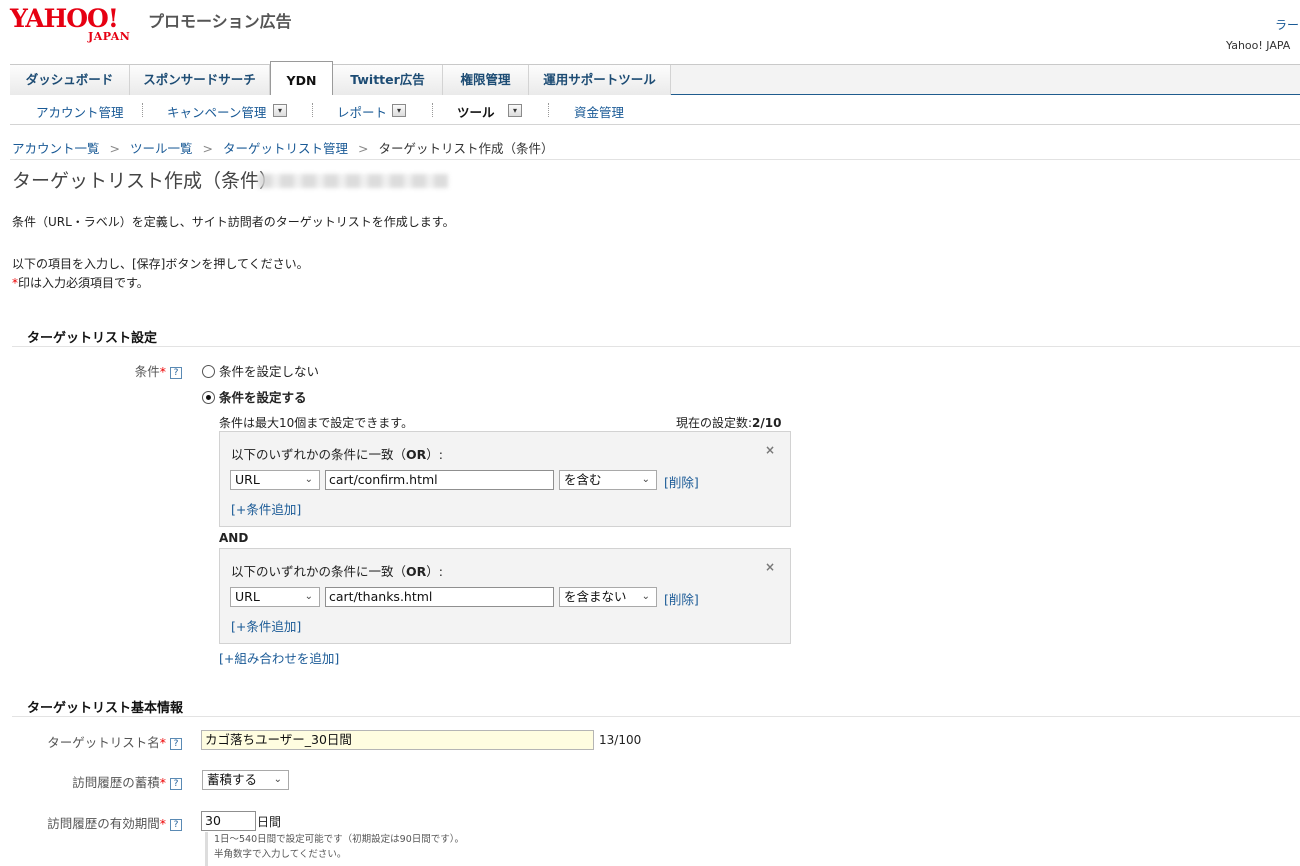  Describe the element at coordinates (285, 148) in the screenshot. I see `breadcrumb-target-list-management: ターゲットリスト管理` at that location.